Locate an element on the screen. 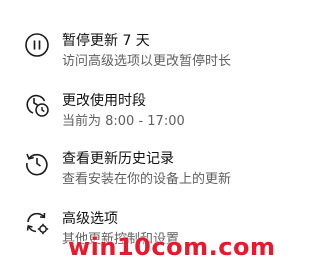 The width and height of the screenshot is (320, 270). active-hours-description: 当前为 8:00 - 17:00 is located at coordinates (123, 121).